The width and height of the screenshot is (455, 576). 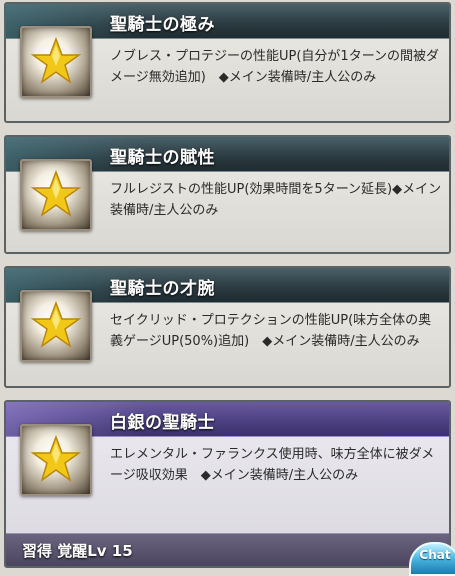 What do you see at coordinates (162, 155) in the screenshot?
I see `skill-title: 聖騎士の賦性` at bounding box center [162, 155].